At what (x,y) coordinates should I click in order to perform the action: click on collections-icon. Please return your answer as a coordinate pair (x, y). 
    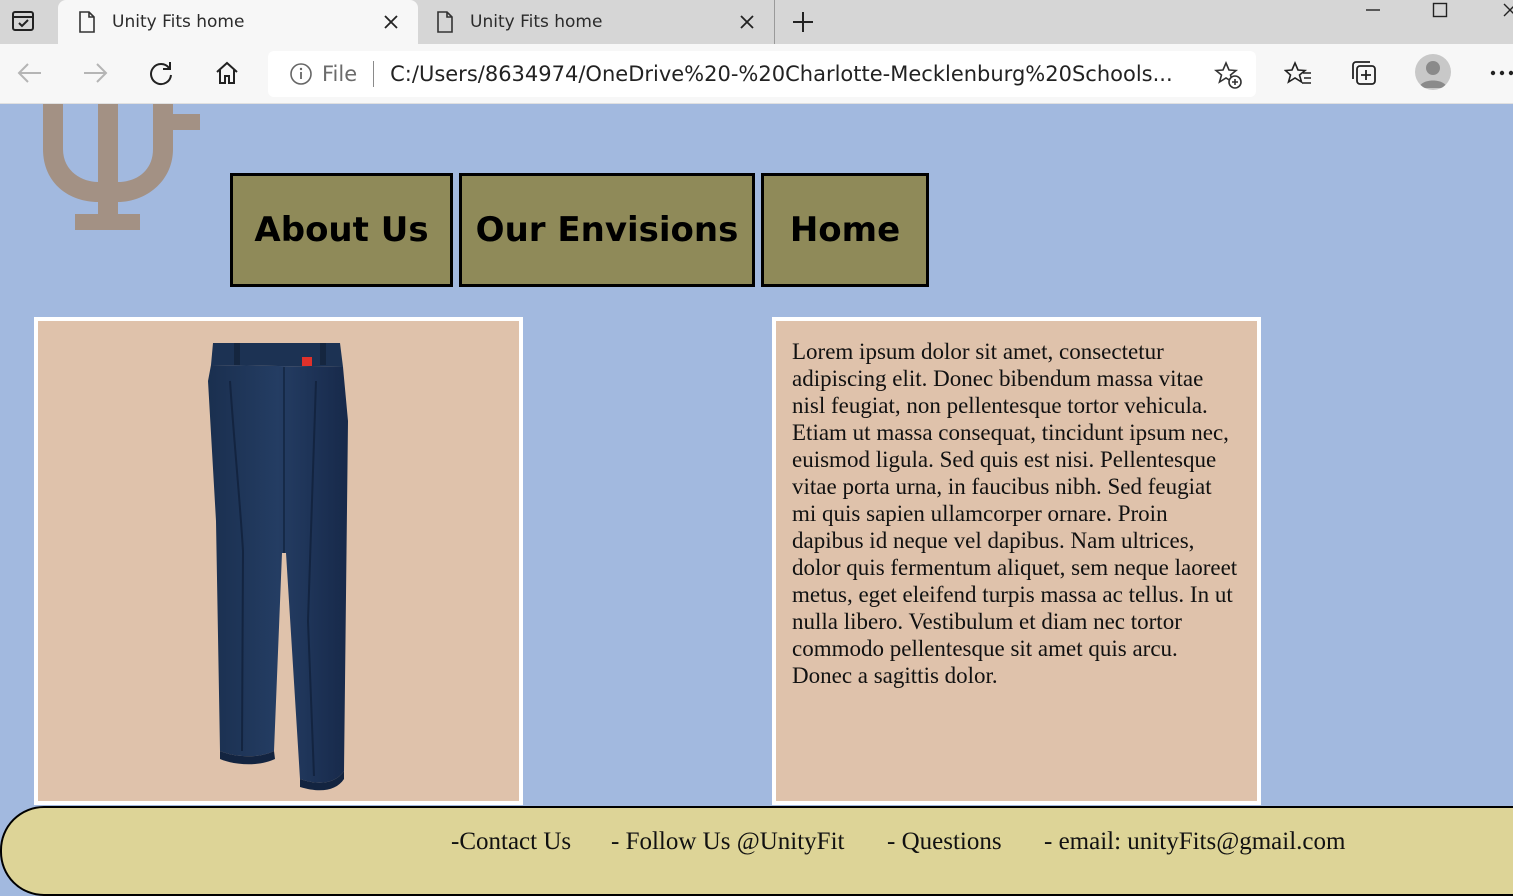
    Looking at the image, I should click on (1364, 73).